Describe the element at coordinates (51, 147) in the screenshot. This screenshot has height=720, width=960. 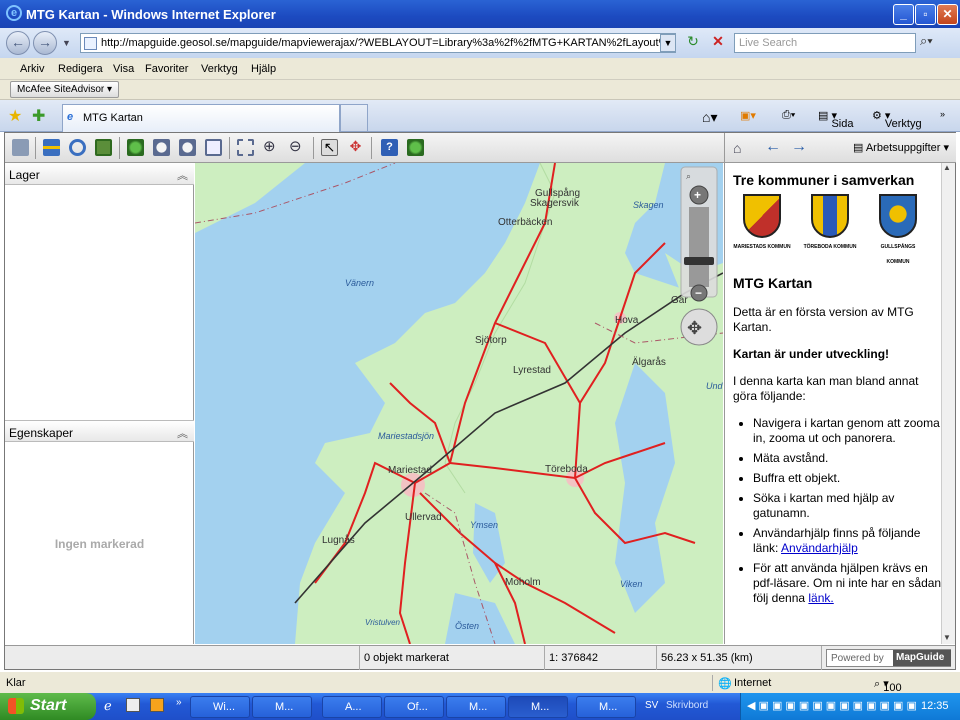
I see `measure-icon` at that location.